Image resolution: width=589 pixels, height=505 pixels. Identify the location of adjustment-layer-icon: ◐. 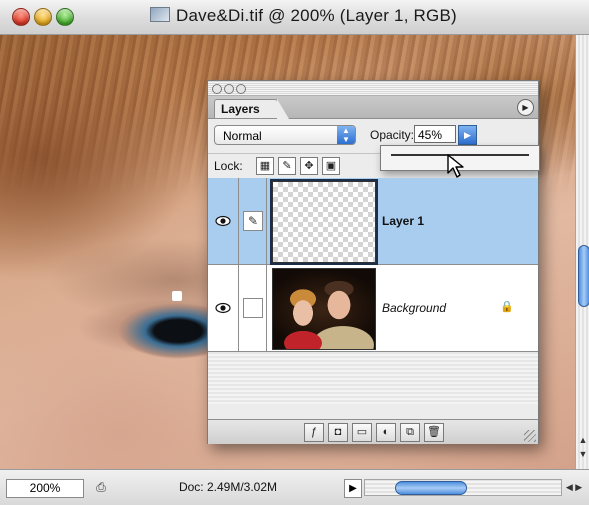
(386, 432).